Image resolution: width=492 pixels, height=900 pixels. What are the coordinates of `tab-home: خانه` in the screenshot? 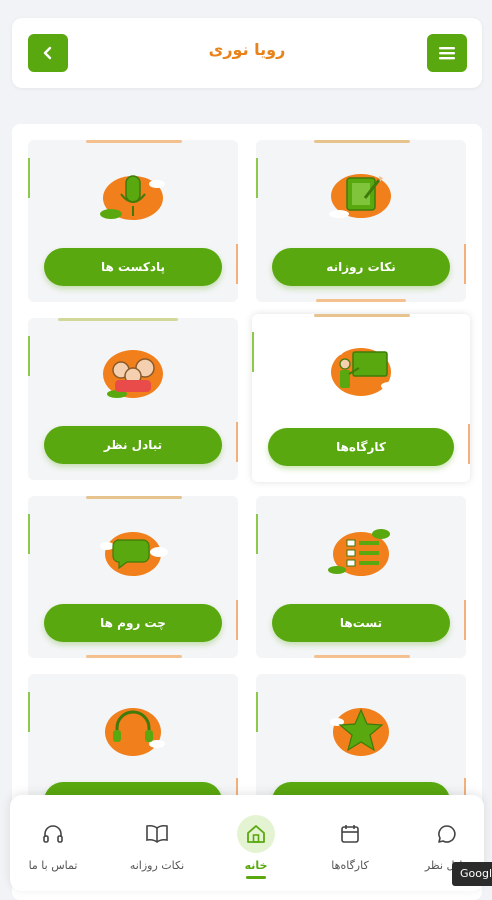 It's located at (256, 847).